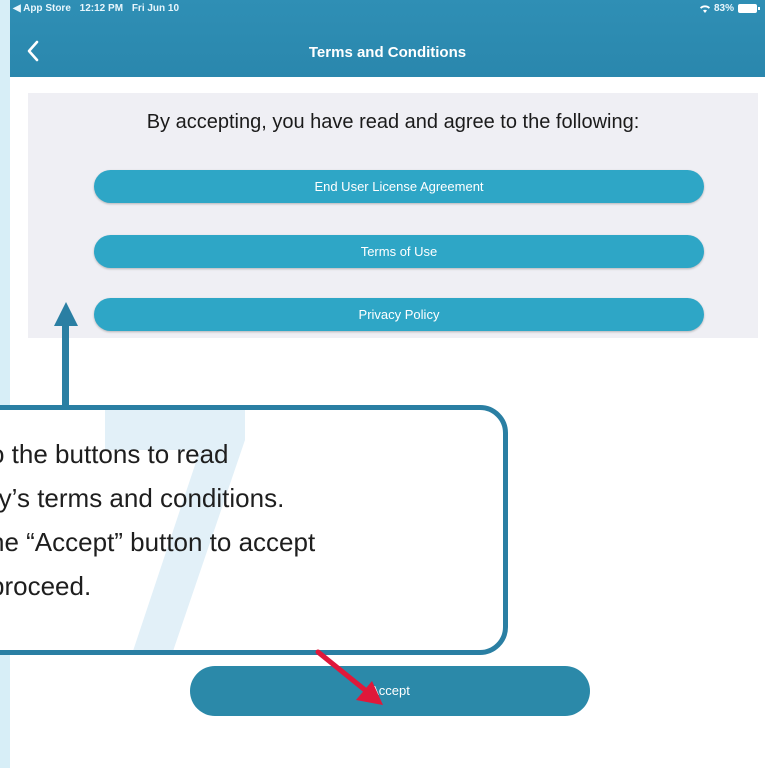  What do you see at coordinates (46, 586) in the screenshot?
I see `callout-line-4: proceed.` at bounding box center [46, 586].